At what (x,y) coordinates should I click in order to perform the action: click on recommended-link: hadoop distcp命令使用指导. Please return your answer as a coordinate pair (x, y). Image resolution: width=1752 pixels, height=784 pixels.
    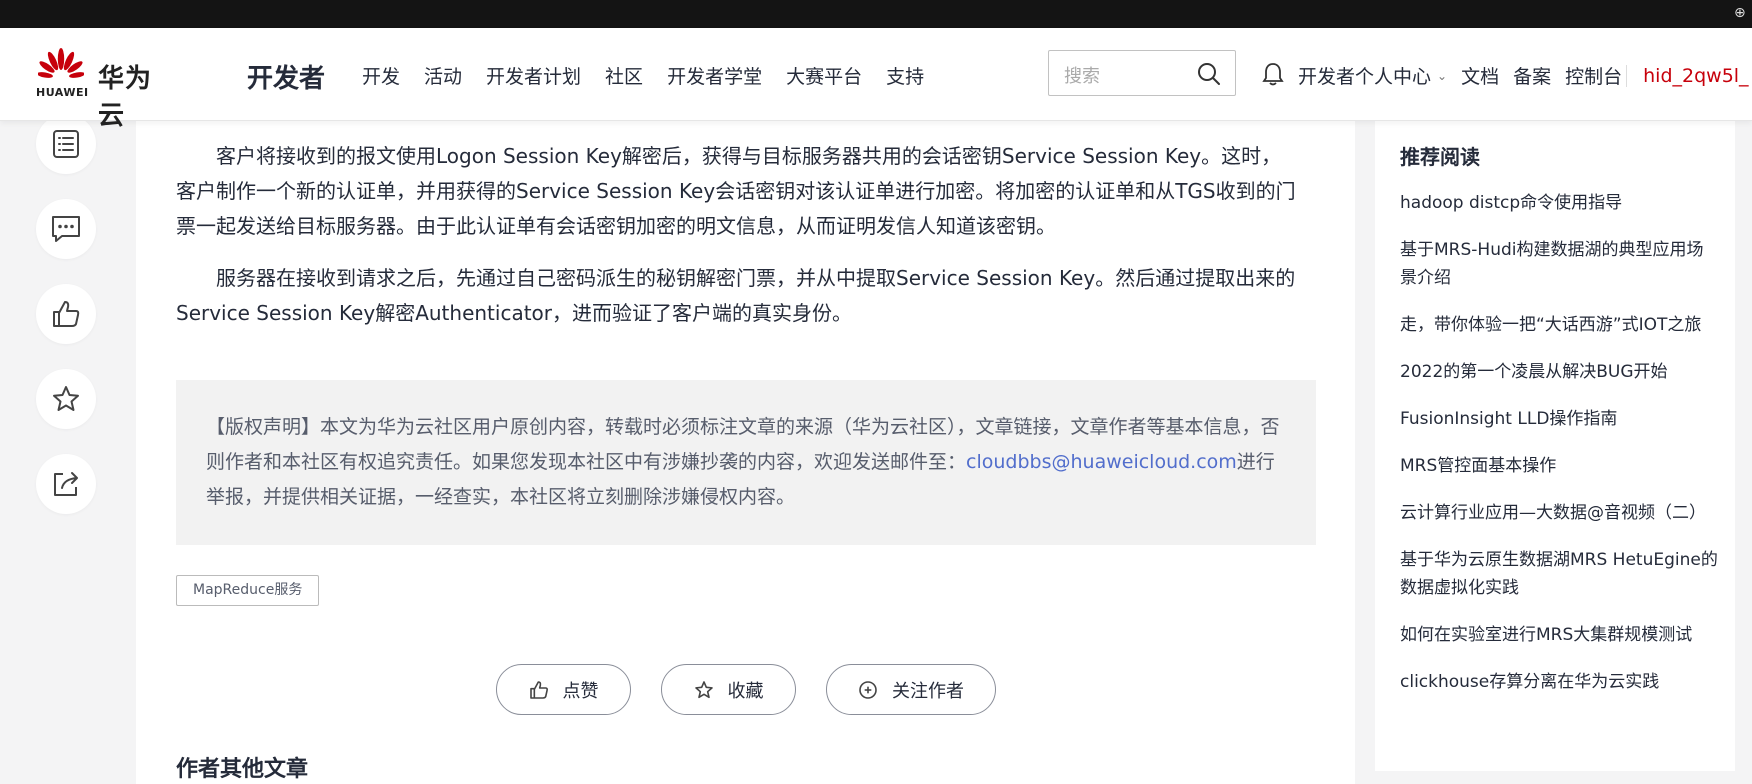
    Looking at the image, I should click on (1560, 203).